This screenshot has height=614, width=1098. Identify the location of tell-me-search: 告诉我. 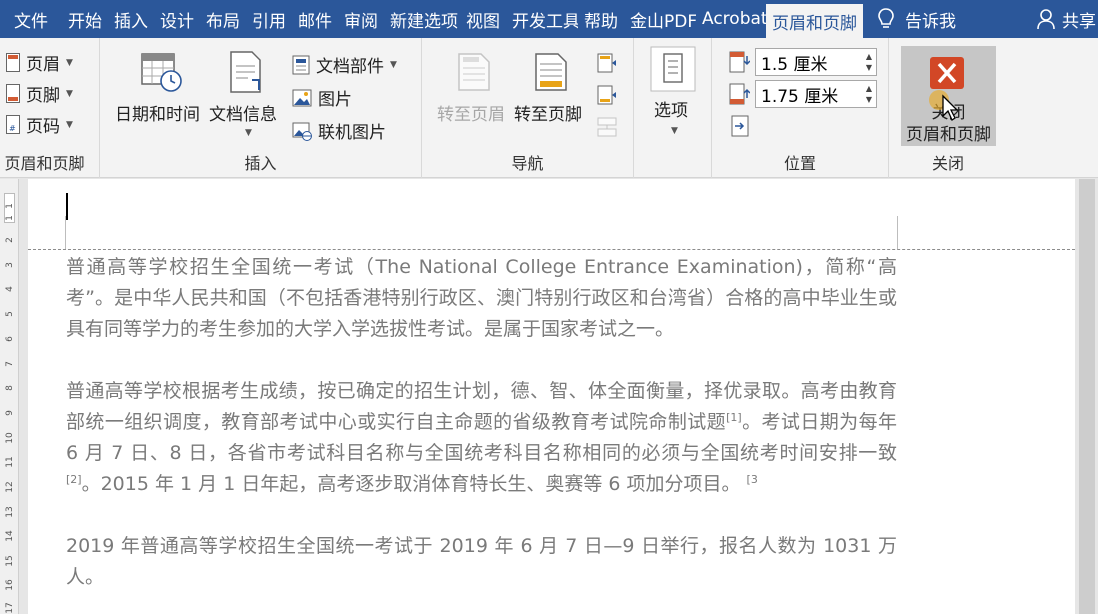
(916, 19).